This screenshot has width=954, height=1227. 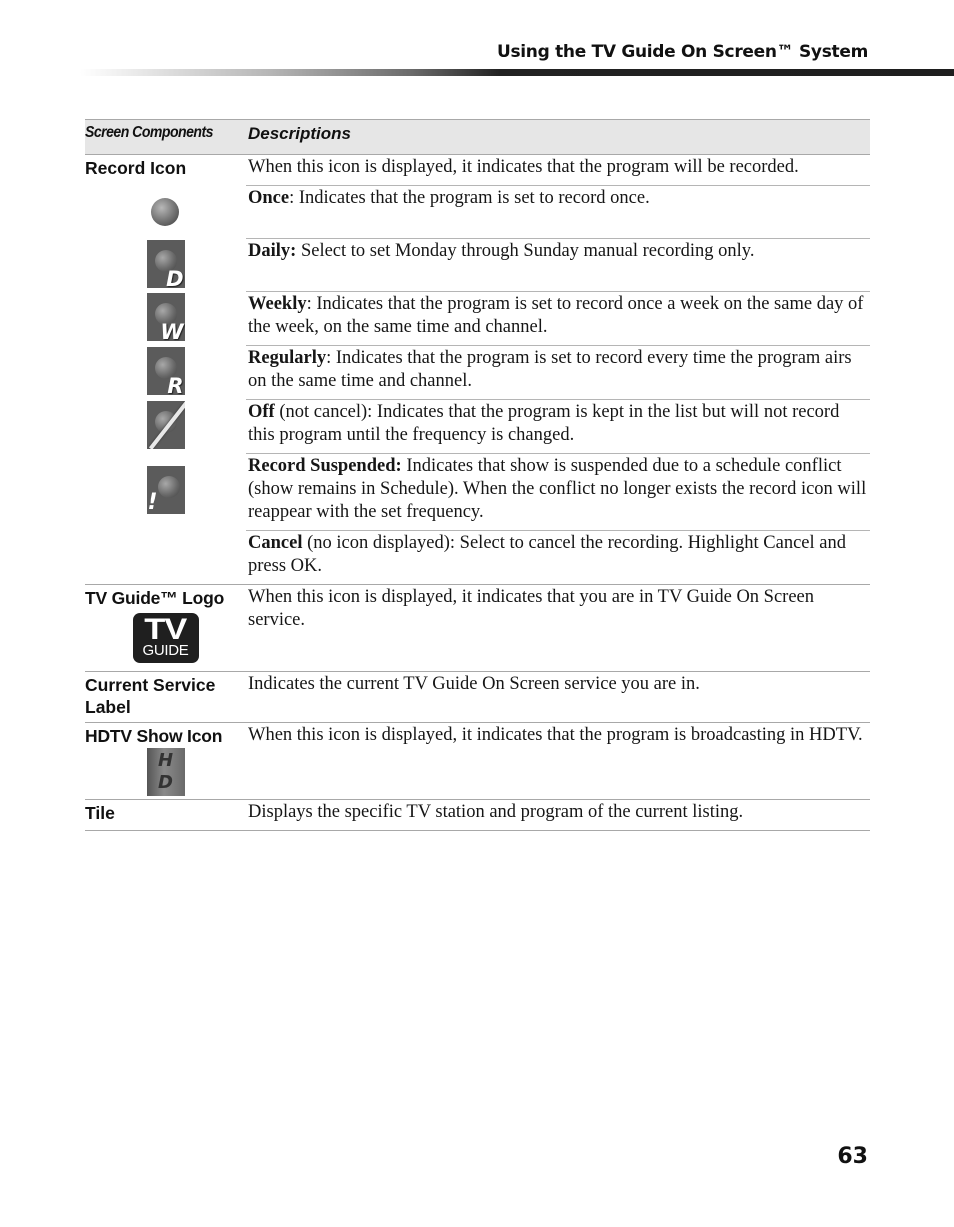 I want to click on column-header-screen-components: Screen Components, so click(x=165, y=137).